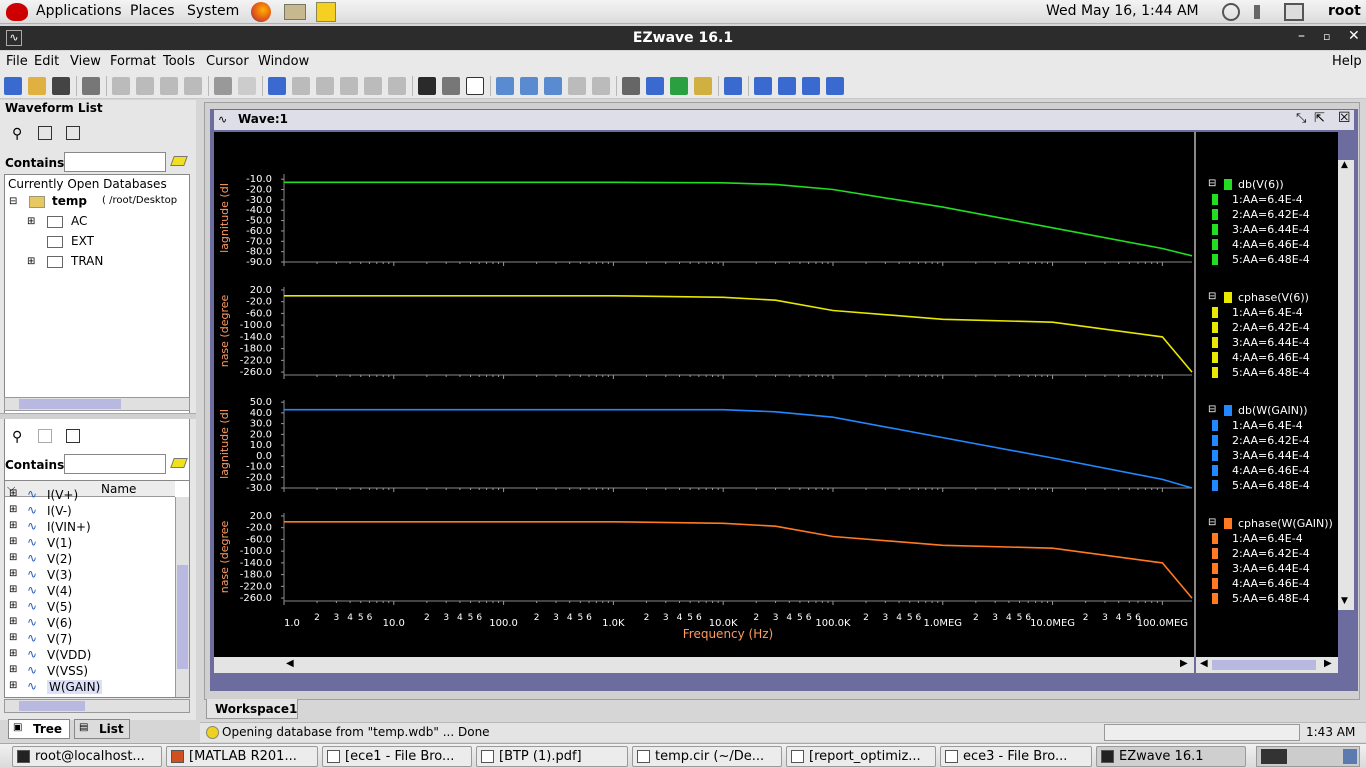 Image resolution: width=1366 pixels, height=768 pixels. Describe the element at coordinates (59, 591) in the screenshot. I see `signal-name: V(4)` at that location.